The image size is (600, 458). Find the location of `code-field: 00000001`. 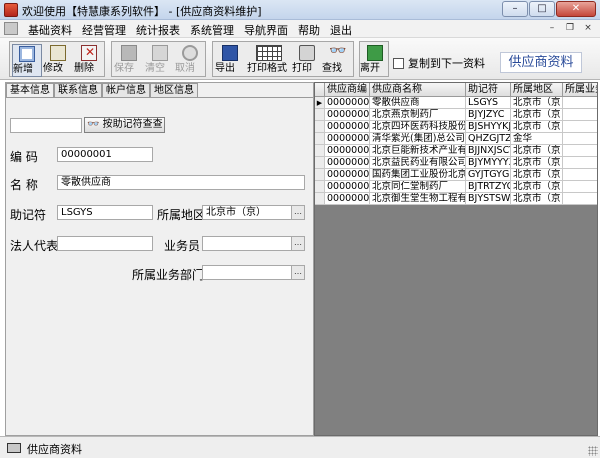

code-field: 00000001 is located at coordinates (105, 154).